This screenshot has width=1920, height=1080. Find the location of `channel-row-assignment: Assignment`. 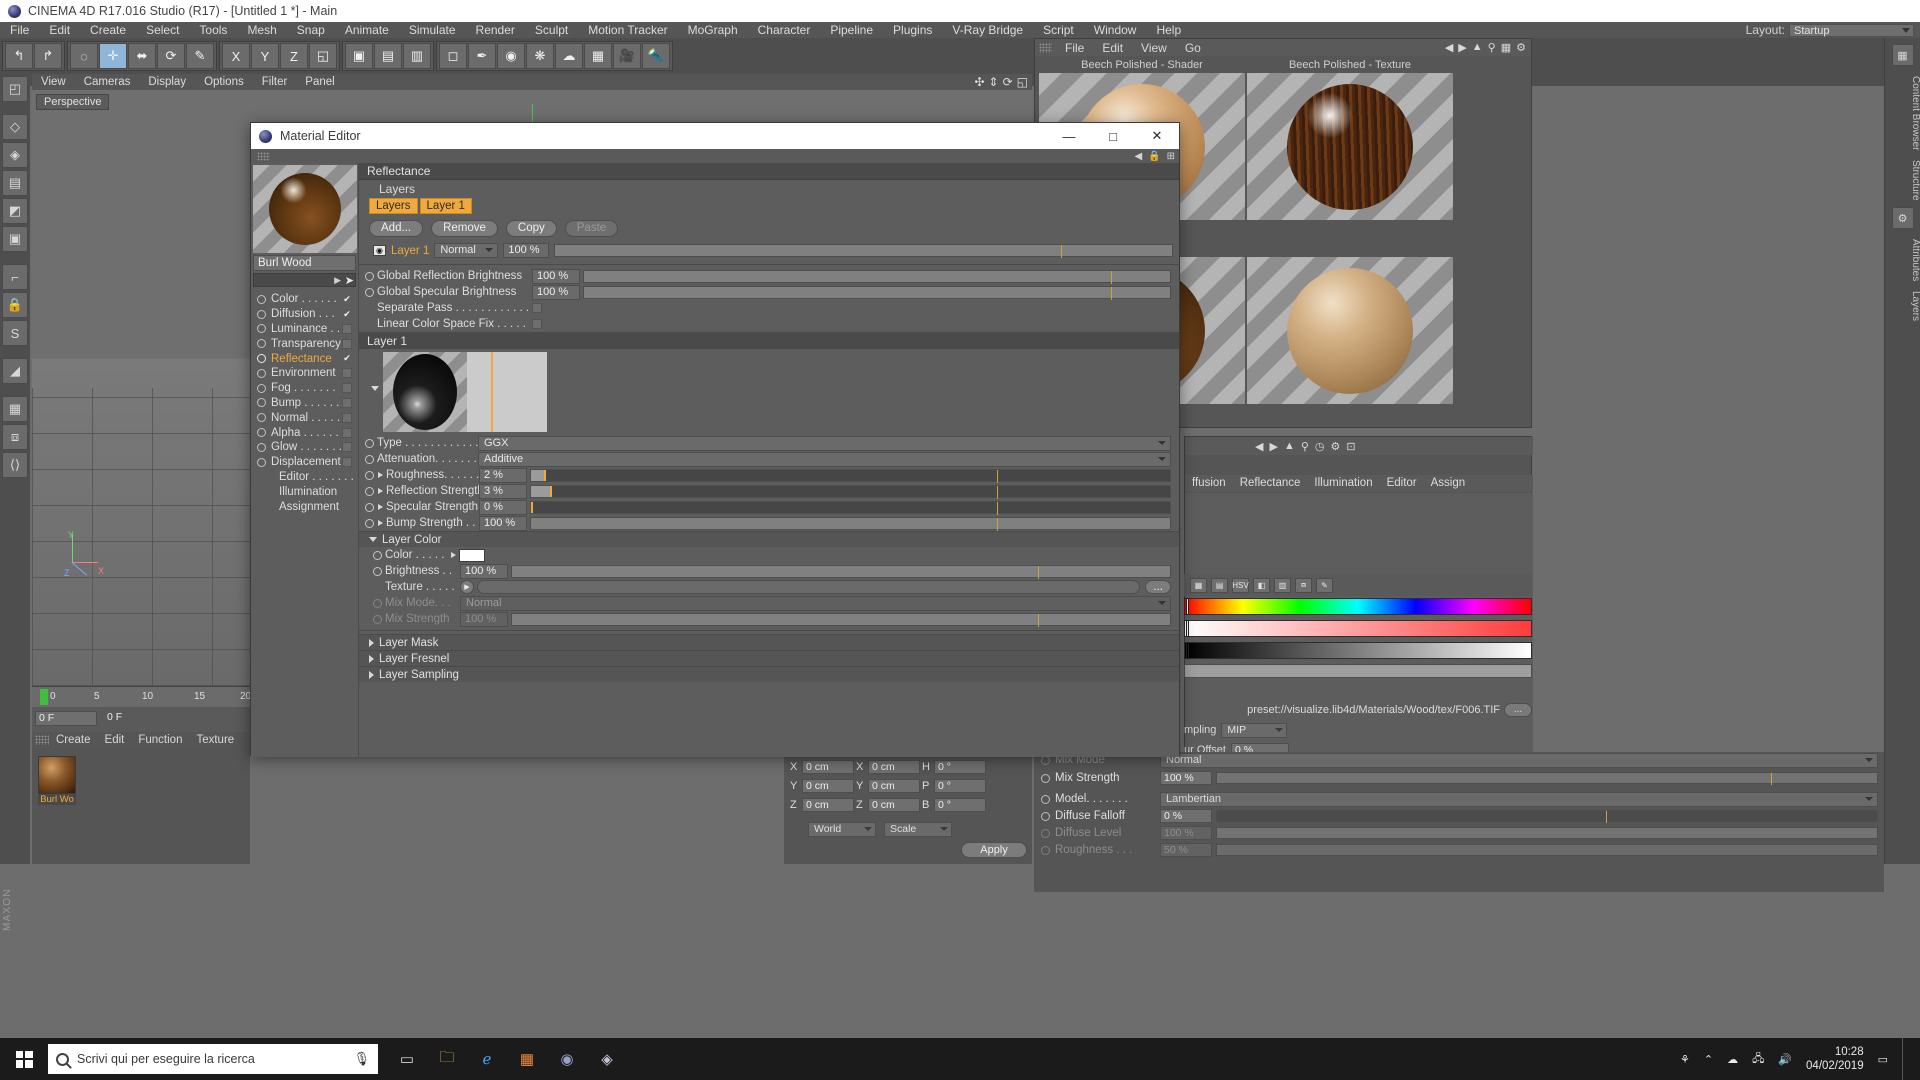

channel-row-assignment: Assignment is located at coordinates (304, 506).